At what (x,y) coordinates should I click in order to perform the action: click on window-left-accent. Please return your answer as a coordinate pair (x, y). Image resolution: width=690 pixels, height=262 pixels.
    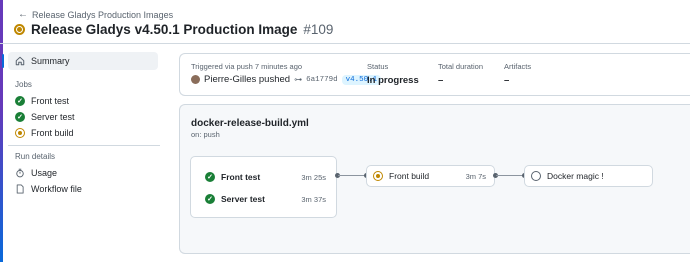
    Looking at the image, I should click on (1, 131).